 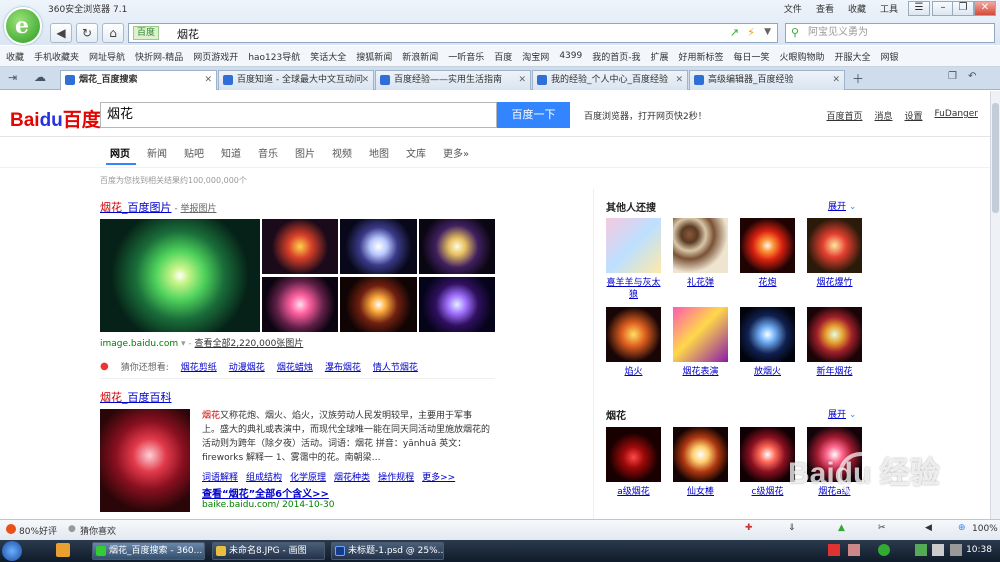 What do you see at coordinates (438, 476) in the screenshot?
I see `baike-link: 更多>>` at bounding box center [438, 476].